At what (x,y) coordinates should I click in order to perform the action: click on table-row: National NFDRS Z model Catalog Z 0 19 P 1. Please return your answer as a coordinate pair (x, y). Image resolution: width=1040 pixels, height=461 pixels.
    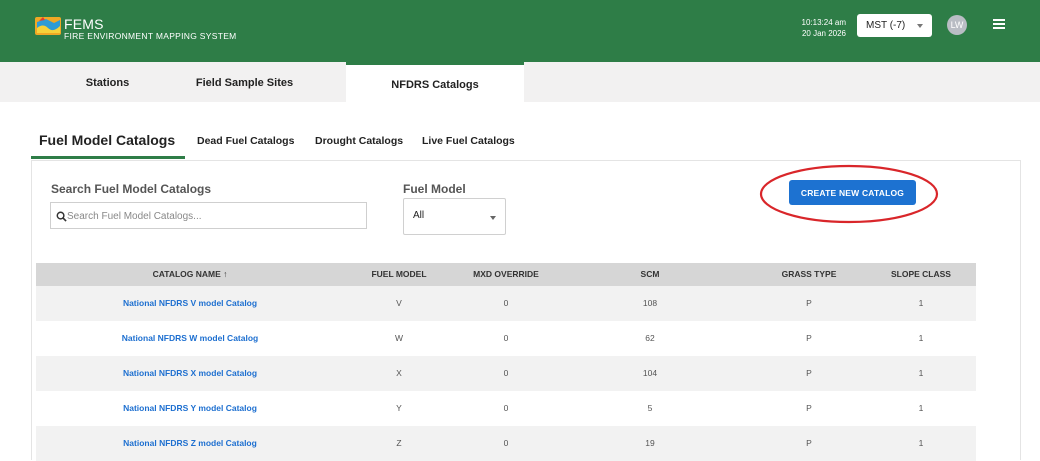
    Looking at the image, I should click on (506, 443).